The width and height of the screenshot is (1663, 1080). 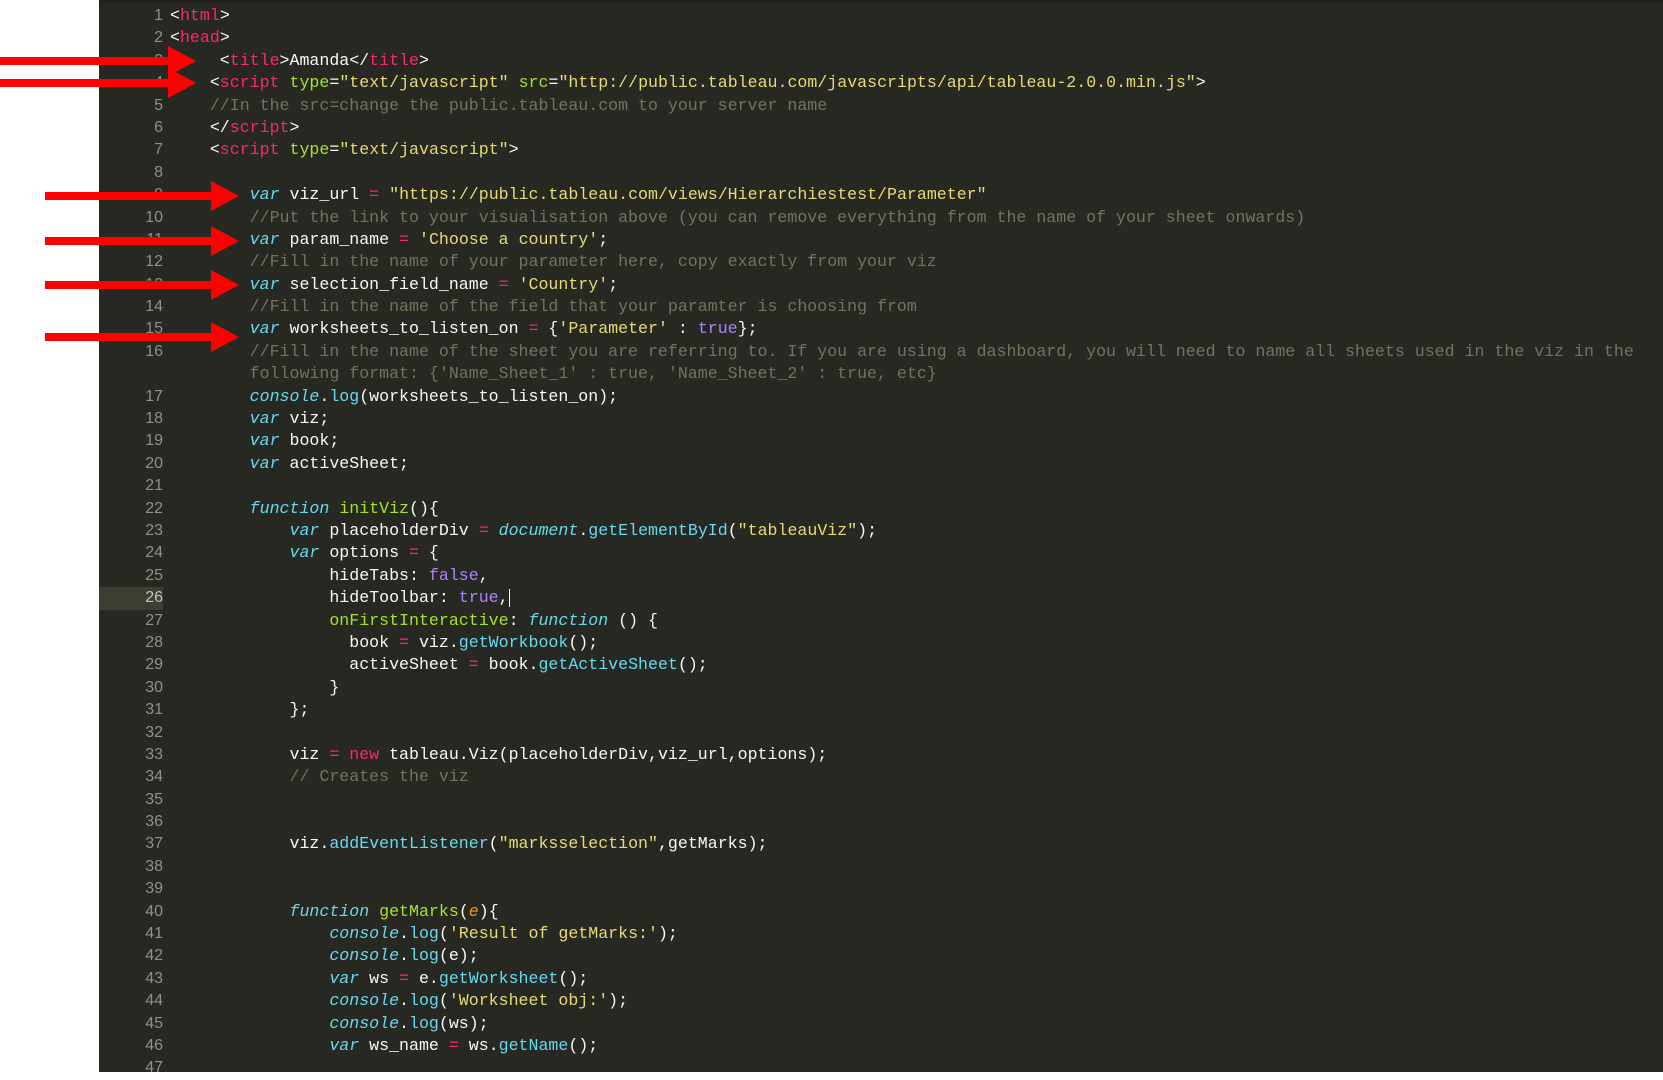 I want to click on code-token: :, so click(x=682, y=329).